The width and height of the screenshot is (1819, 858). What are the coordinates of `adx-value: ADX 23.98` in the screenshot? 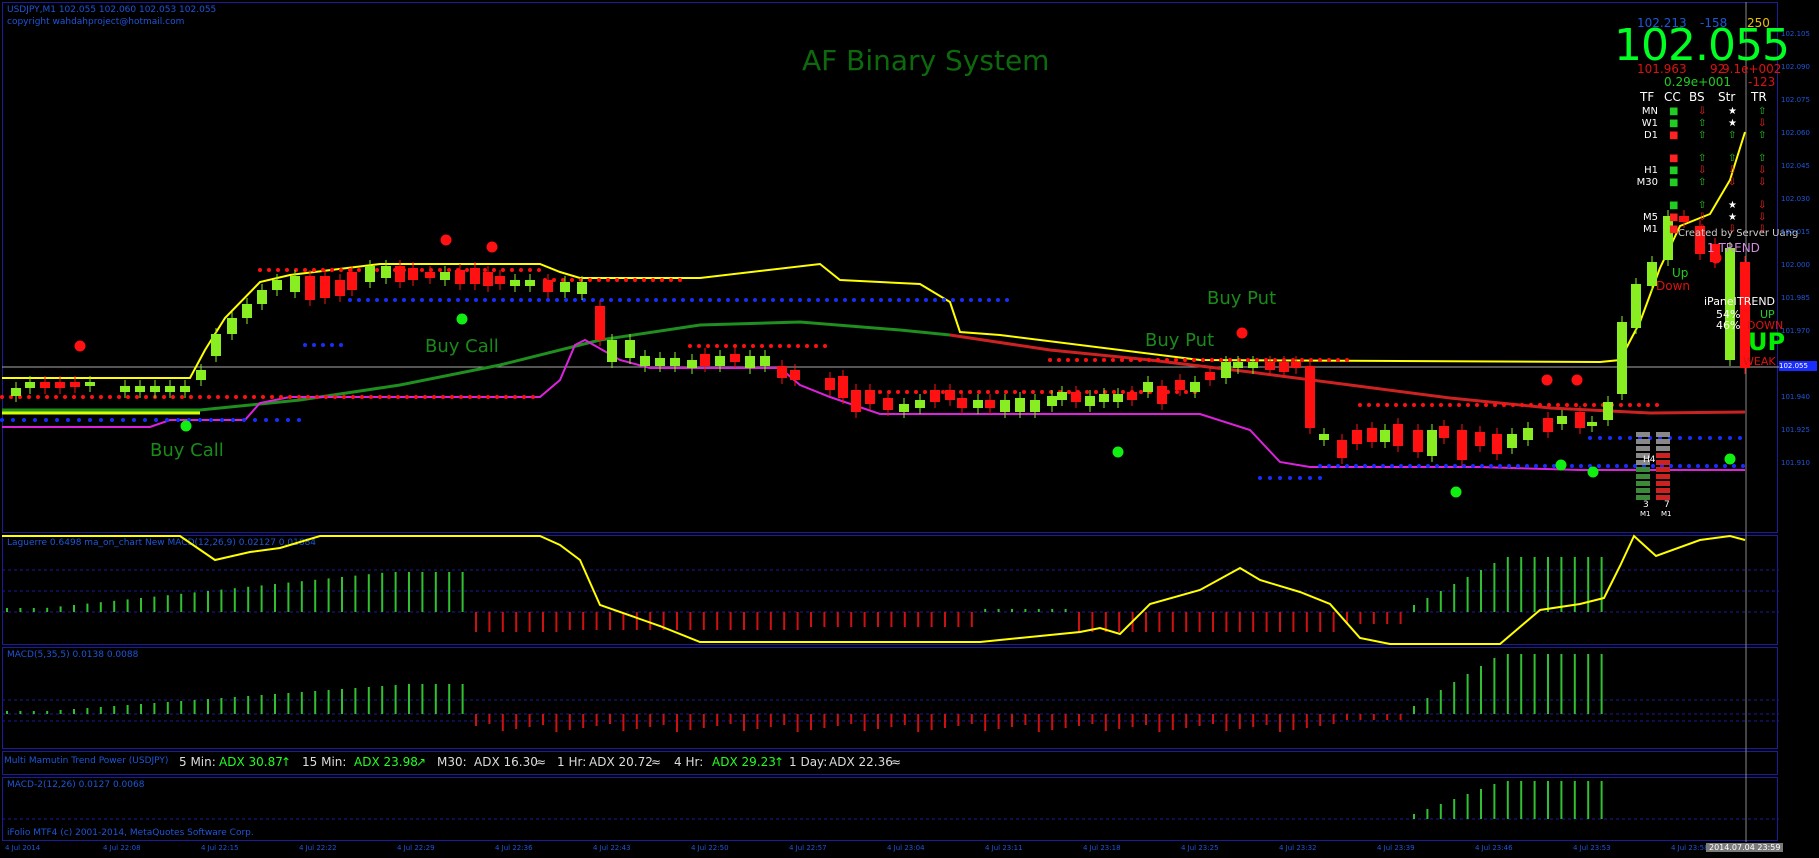 It's located at (386, 762).